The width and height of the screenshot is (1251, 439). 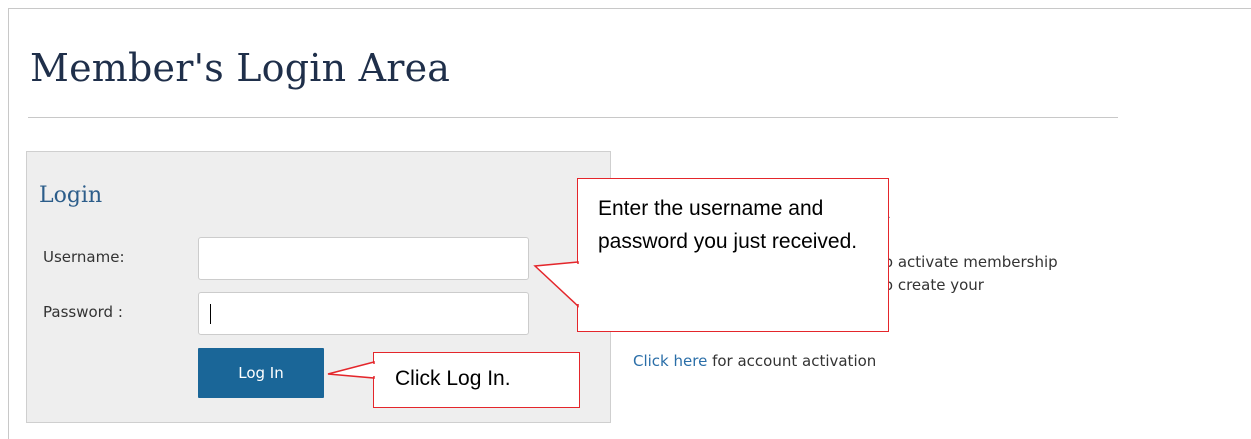 What do you see at coordinates (453, 320) in the screenshot?
I see `callout-pointers` at bounding box center [453, 320].